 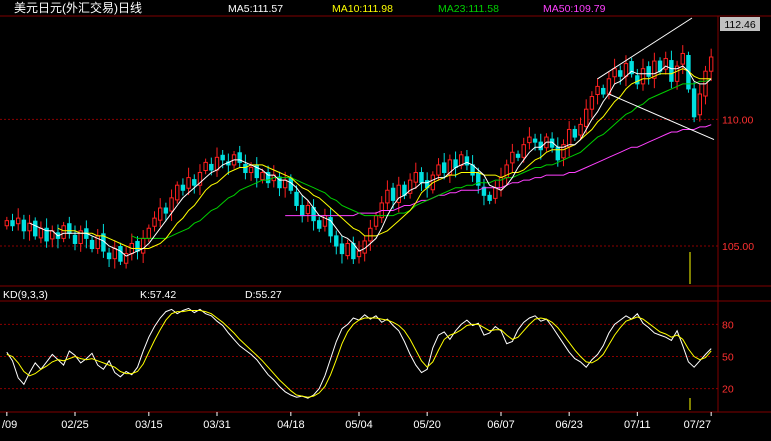 I want to click on date-tick-label: 06/23, so click(x=569, y=425).